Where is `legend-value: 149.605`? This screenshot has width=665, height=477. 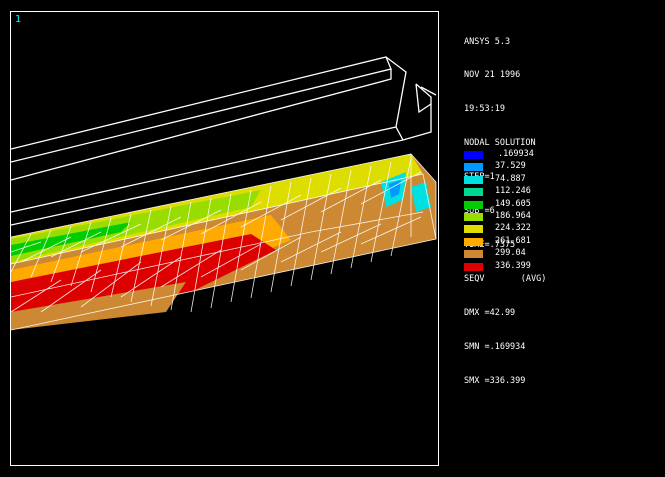
legend-value: 149.605 is located at coordinates (513, 203).